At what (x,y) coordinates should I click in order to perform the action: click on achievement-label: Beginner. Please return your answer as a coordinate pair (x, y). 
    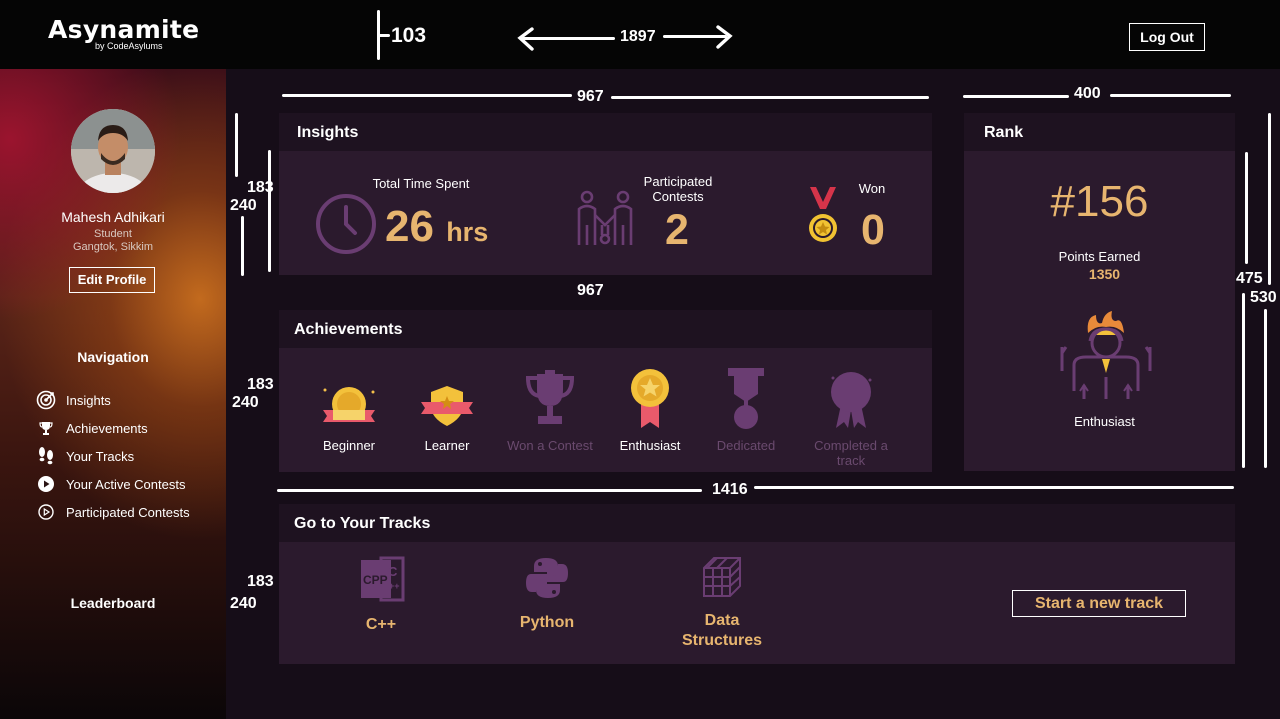
    Looking at the image, I should click on (349, 445).